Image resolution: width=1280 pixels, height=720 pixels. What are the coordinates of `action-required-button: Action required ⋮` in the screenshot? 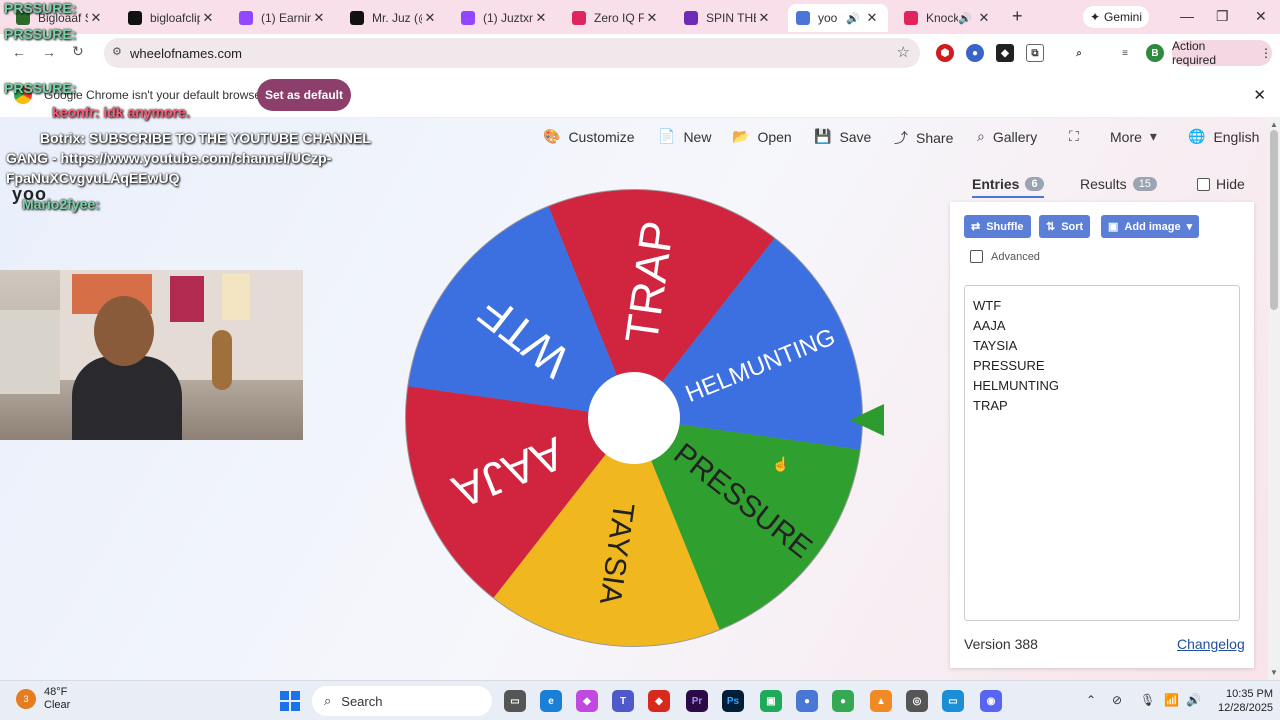 It's located at (1222, 53).